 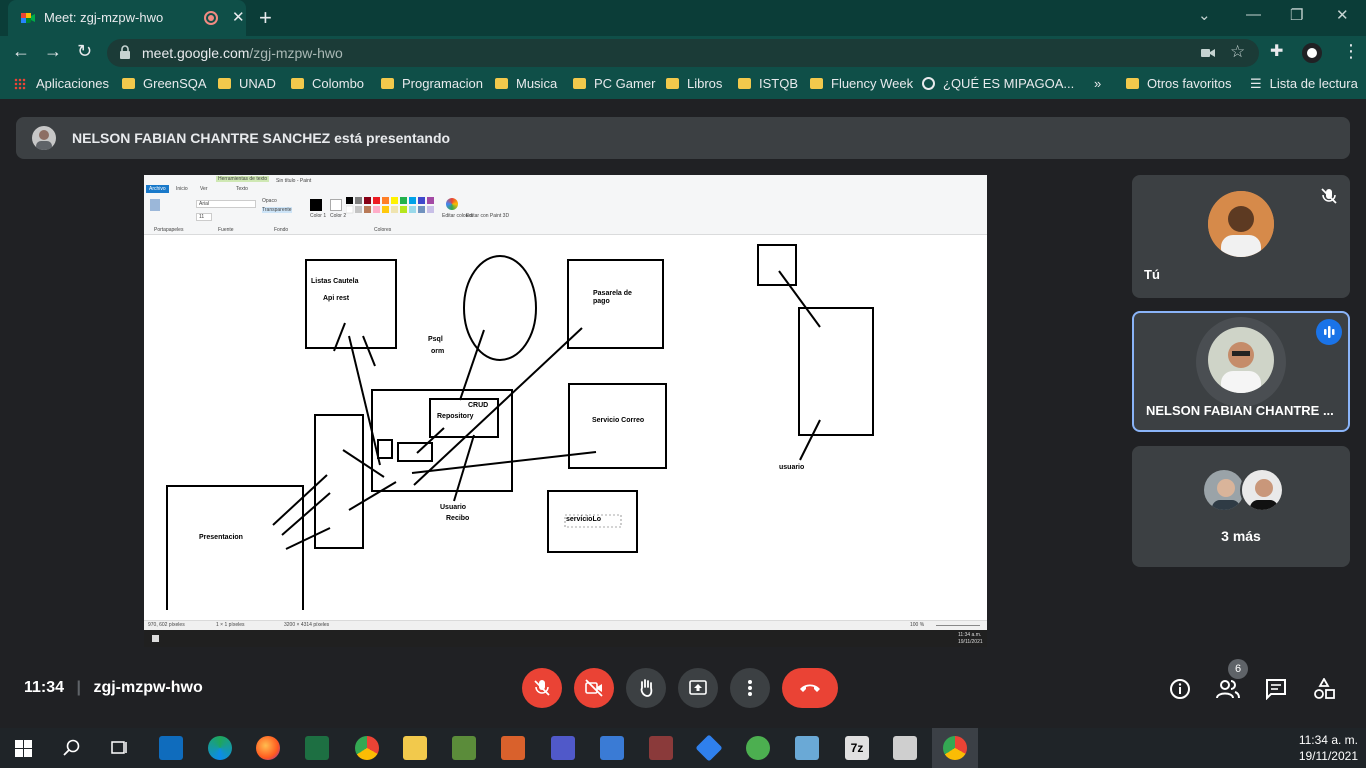 What do you see at coordinates (464, 748) in the screenshot?
I see `notepadpp-icon` at bounding box center [464, 748].